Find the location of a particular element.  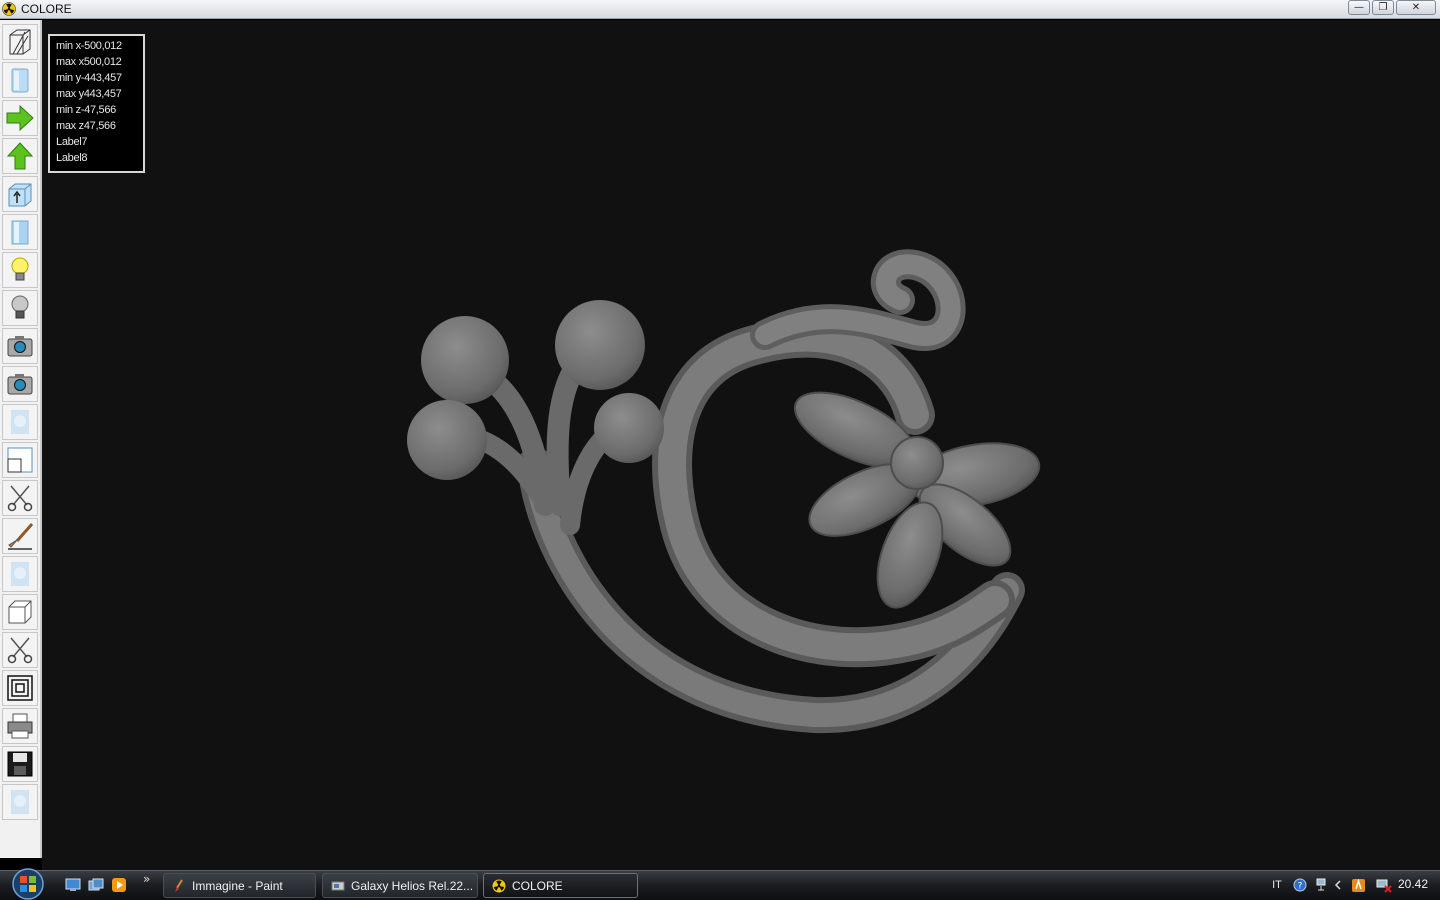

box-button is located at coordinates (20, 612).